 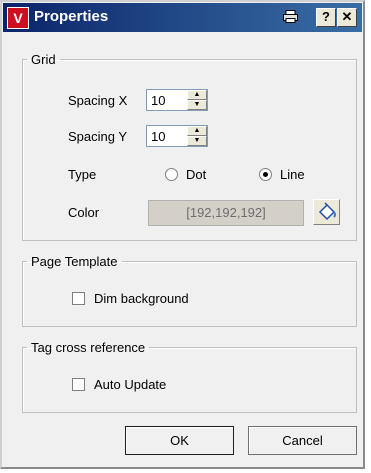 I want to click on spacing-x-label: Spacing X, so click(x=98, y=100).